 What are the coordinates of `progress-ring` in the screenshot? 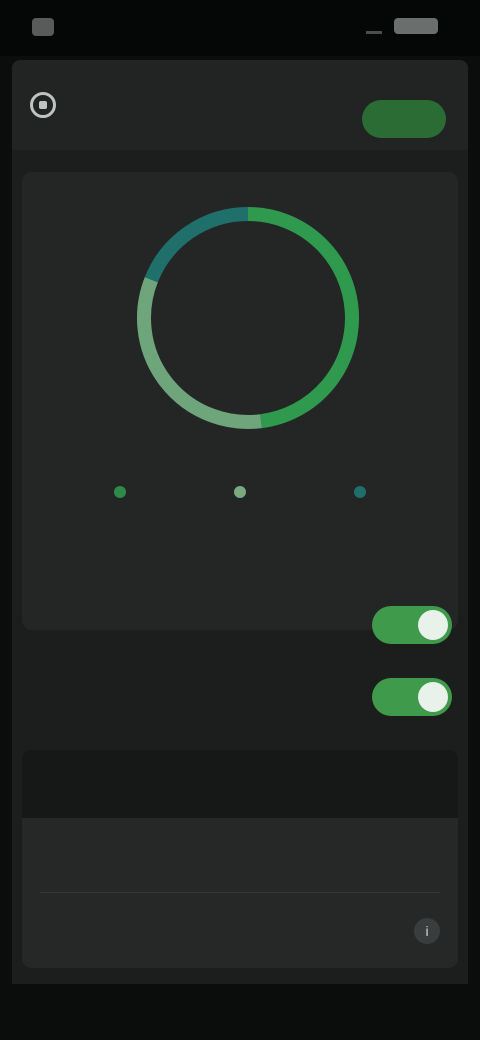 It's located at (248, 318).